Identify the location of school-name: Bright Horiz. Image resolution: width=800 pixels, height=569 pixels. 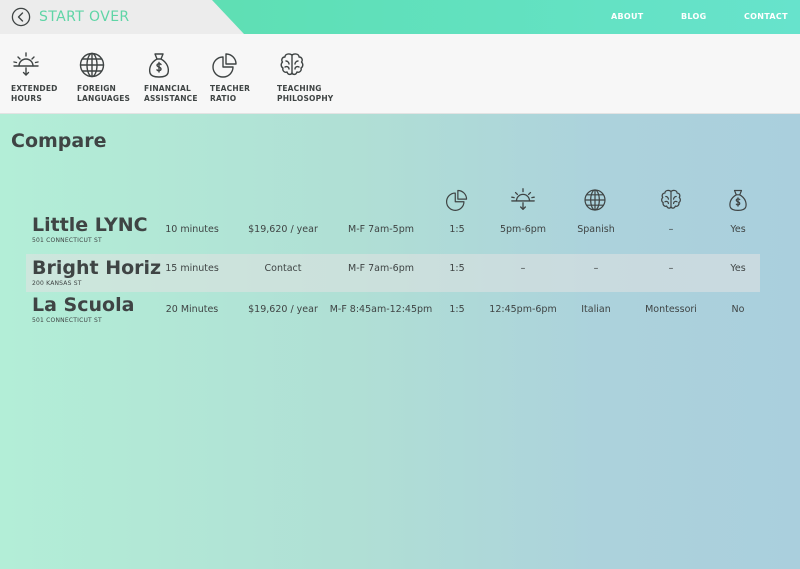
(97, 268).